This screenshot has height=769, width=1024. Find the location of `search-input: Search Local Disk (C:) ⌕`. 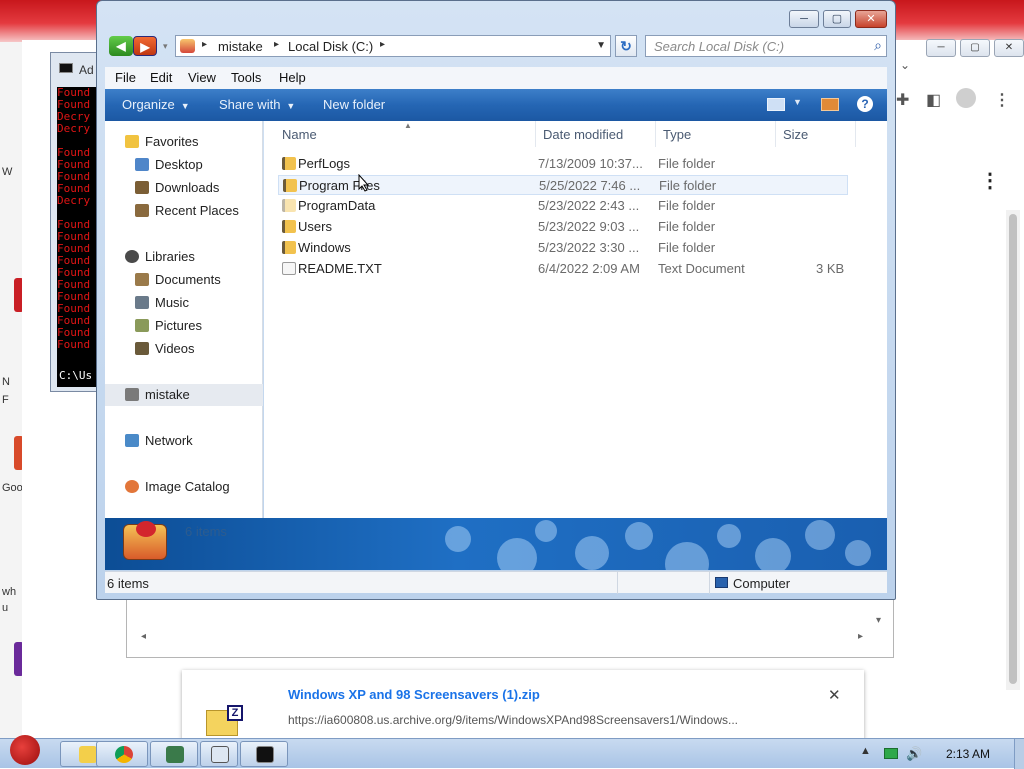

search-input: Search Local Disk (C:) ⌕ is located at coordinates (766, 46).